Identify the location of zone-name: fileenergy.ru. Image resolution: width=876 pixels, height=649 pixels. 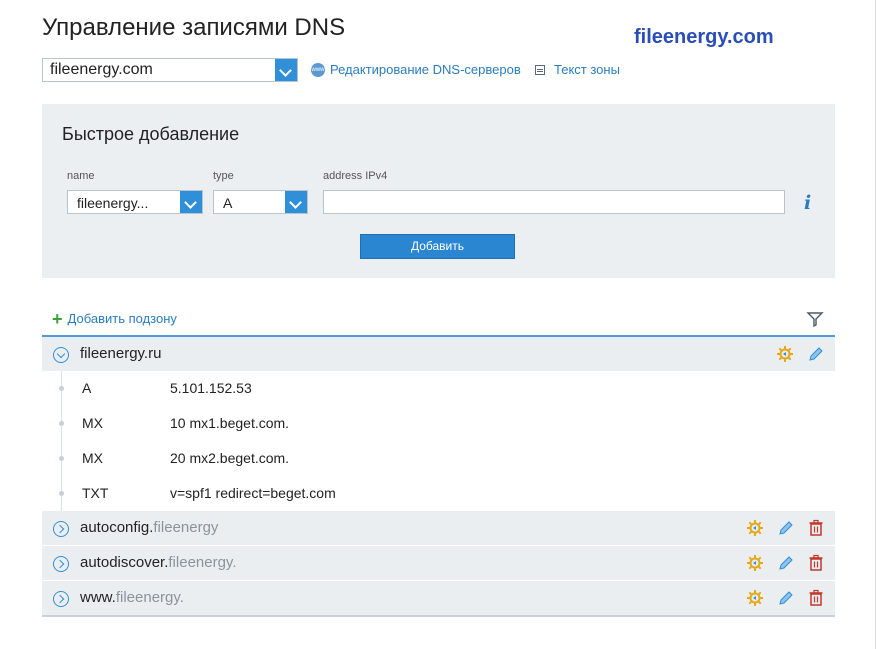
(121, 353).